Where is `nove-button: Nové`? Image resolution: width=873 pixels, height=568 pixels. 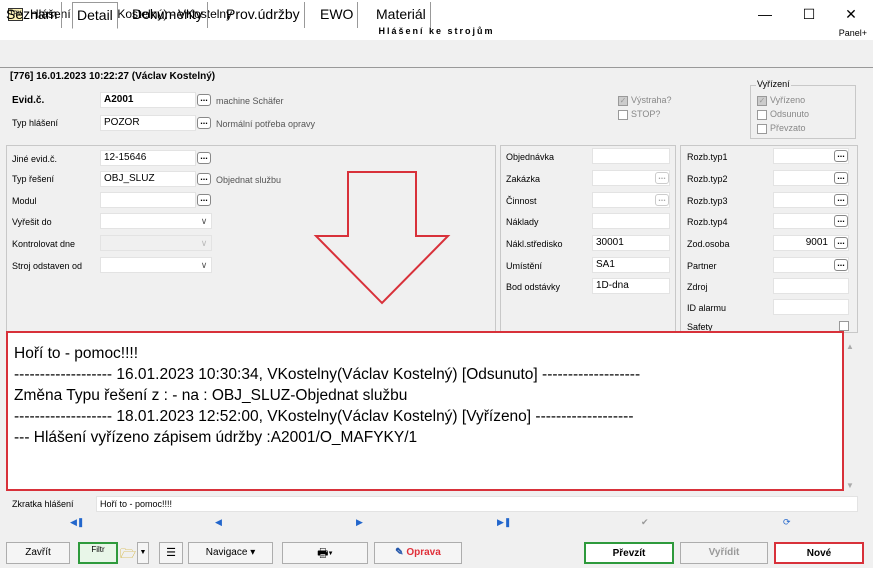 nove-button: Nové is located at coordinates (819, 553).